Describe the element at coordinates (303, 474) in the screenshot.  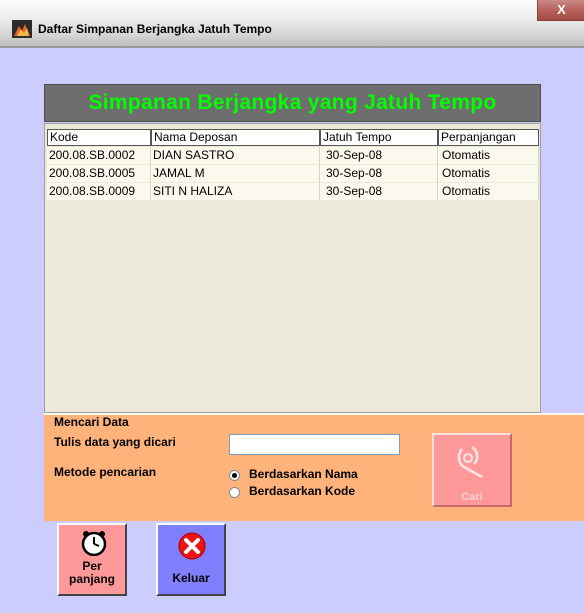
I see `radio-label-nama: Berdasarkan Nama` at that location.